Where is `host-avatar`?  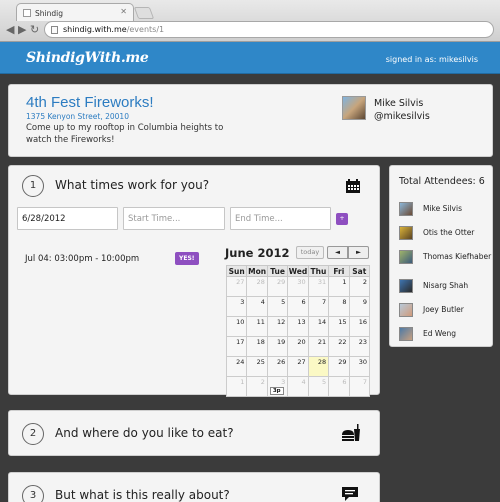
host-avatar is located at coordinates (354, 108).